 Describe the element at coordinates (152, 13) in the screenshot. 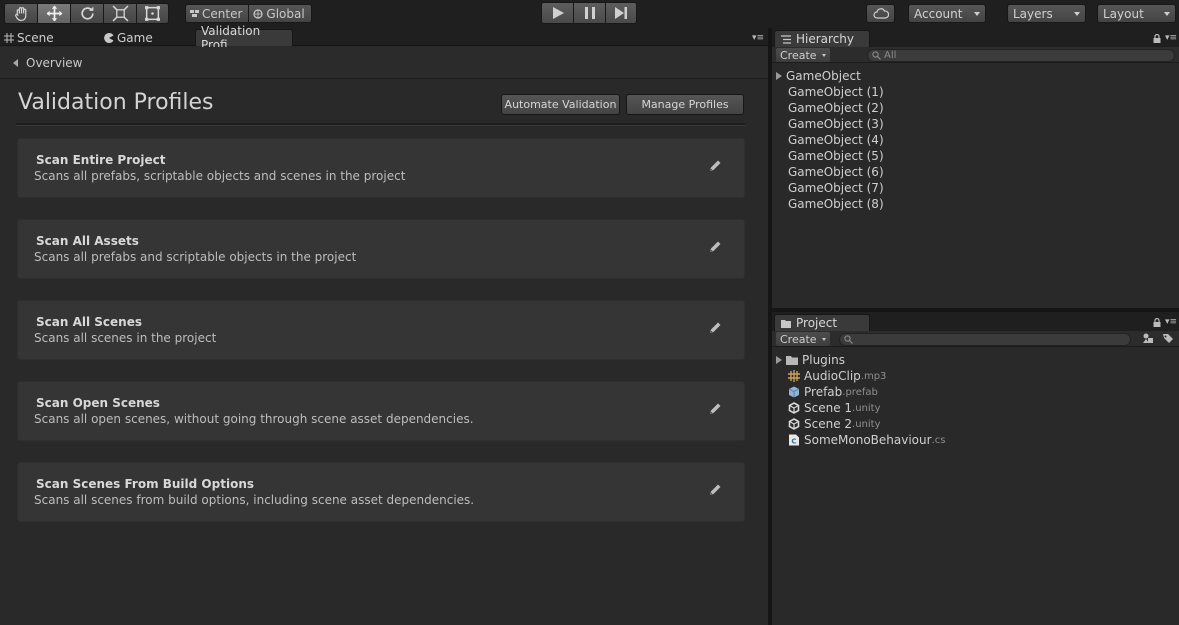

I see `rect-tool-button` at that location.